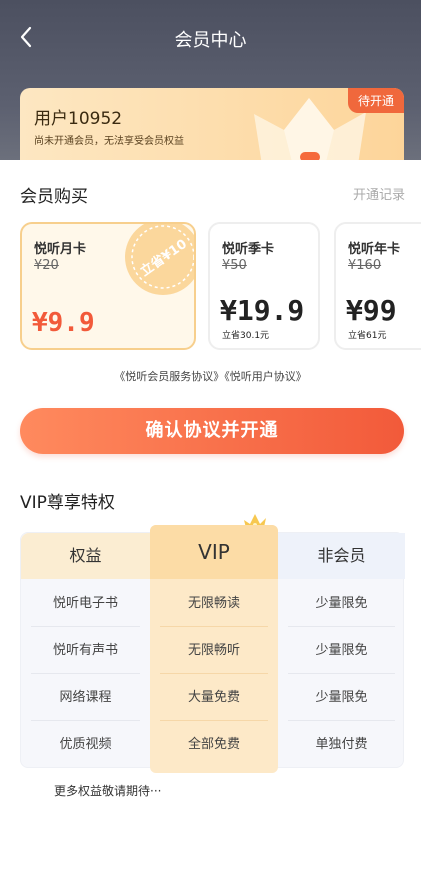 The width and height of the screenshot is (421, 870). What do you see at coordinates (377, 286) in the screenshot?
I see `plan-card-yearly: 悦听年卡 ¥160 ¥99 立省61元` at bounding box center [377, 286].